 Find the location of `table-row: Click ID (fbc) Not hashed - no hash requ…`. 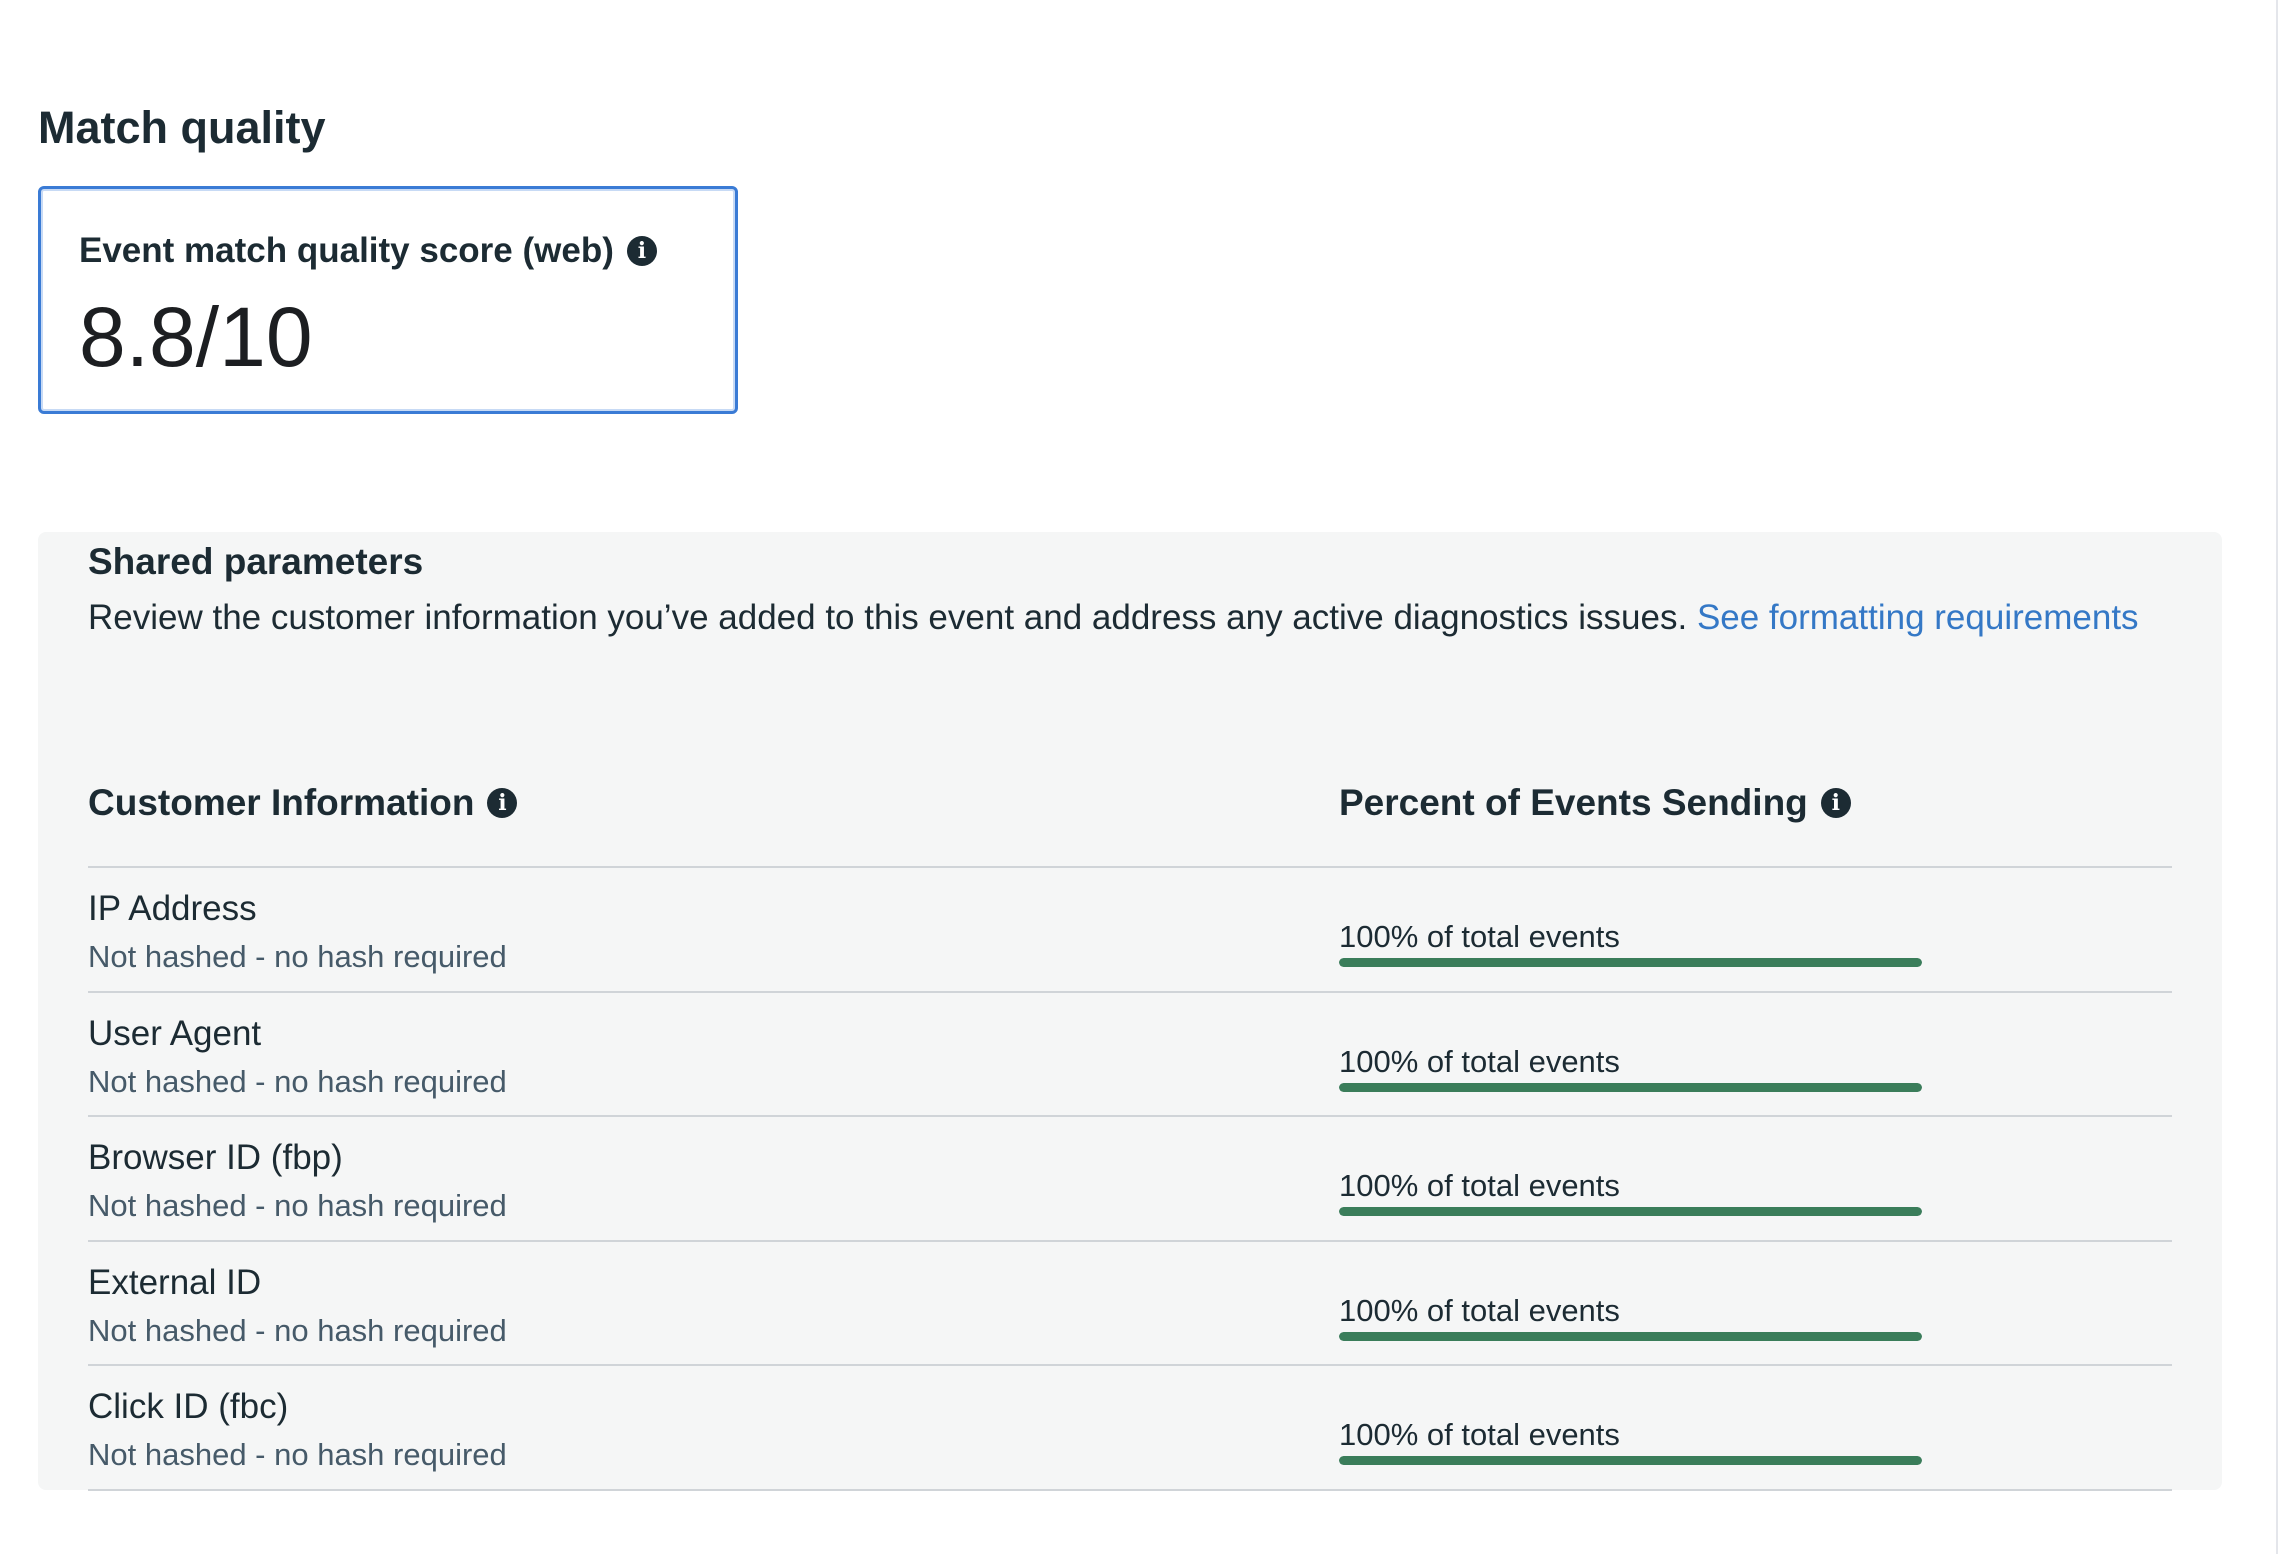

table-row: Click ID (fbc) Not hashed - no hash requ… is located at coordinates (1130, 1428).